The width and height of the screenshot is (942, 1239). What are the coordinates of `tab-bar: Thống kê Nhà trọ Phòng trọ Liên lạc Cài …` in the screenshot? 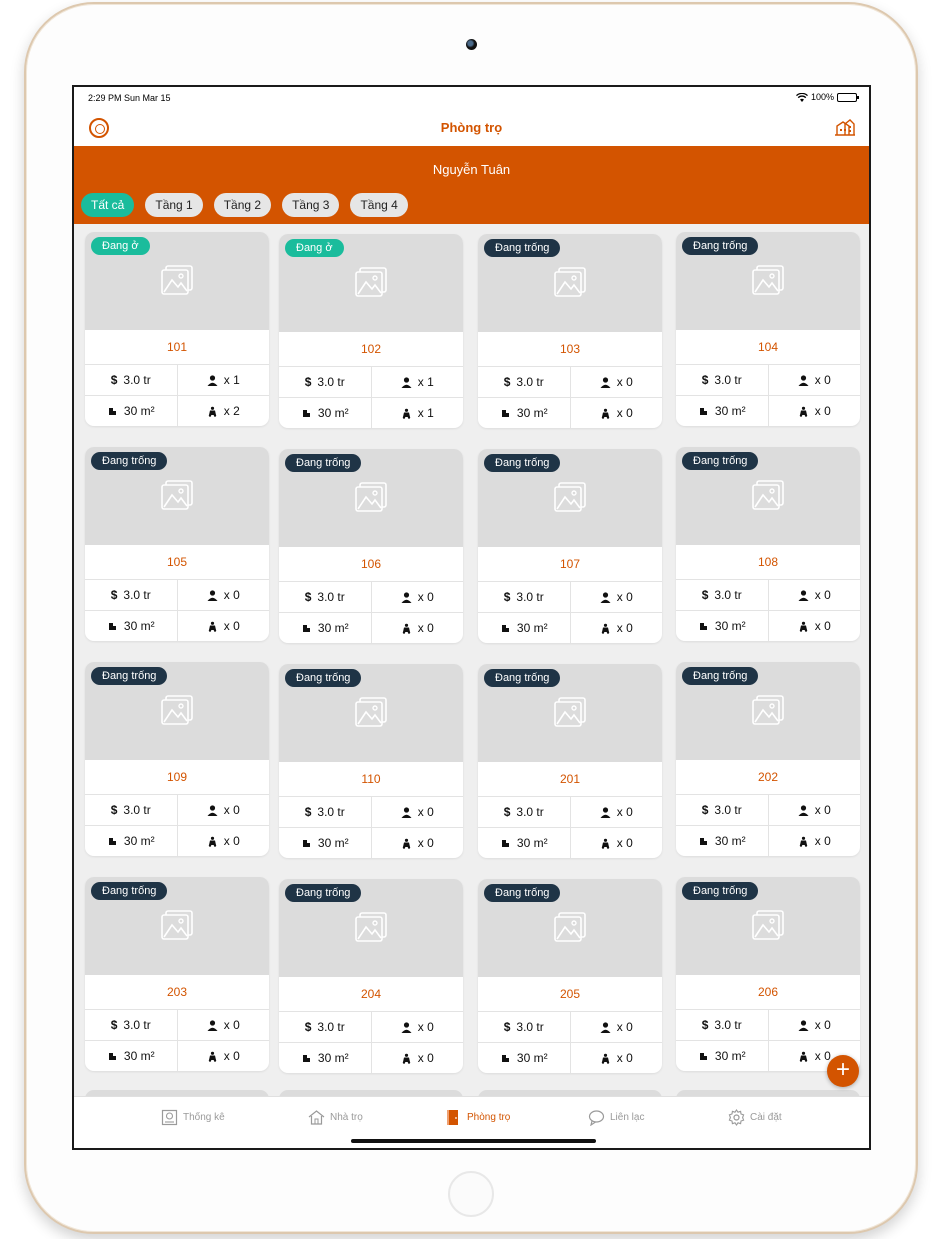 It's located at (471, 1122).